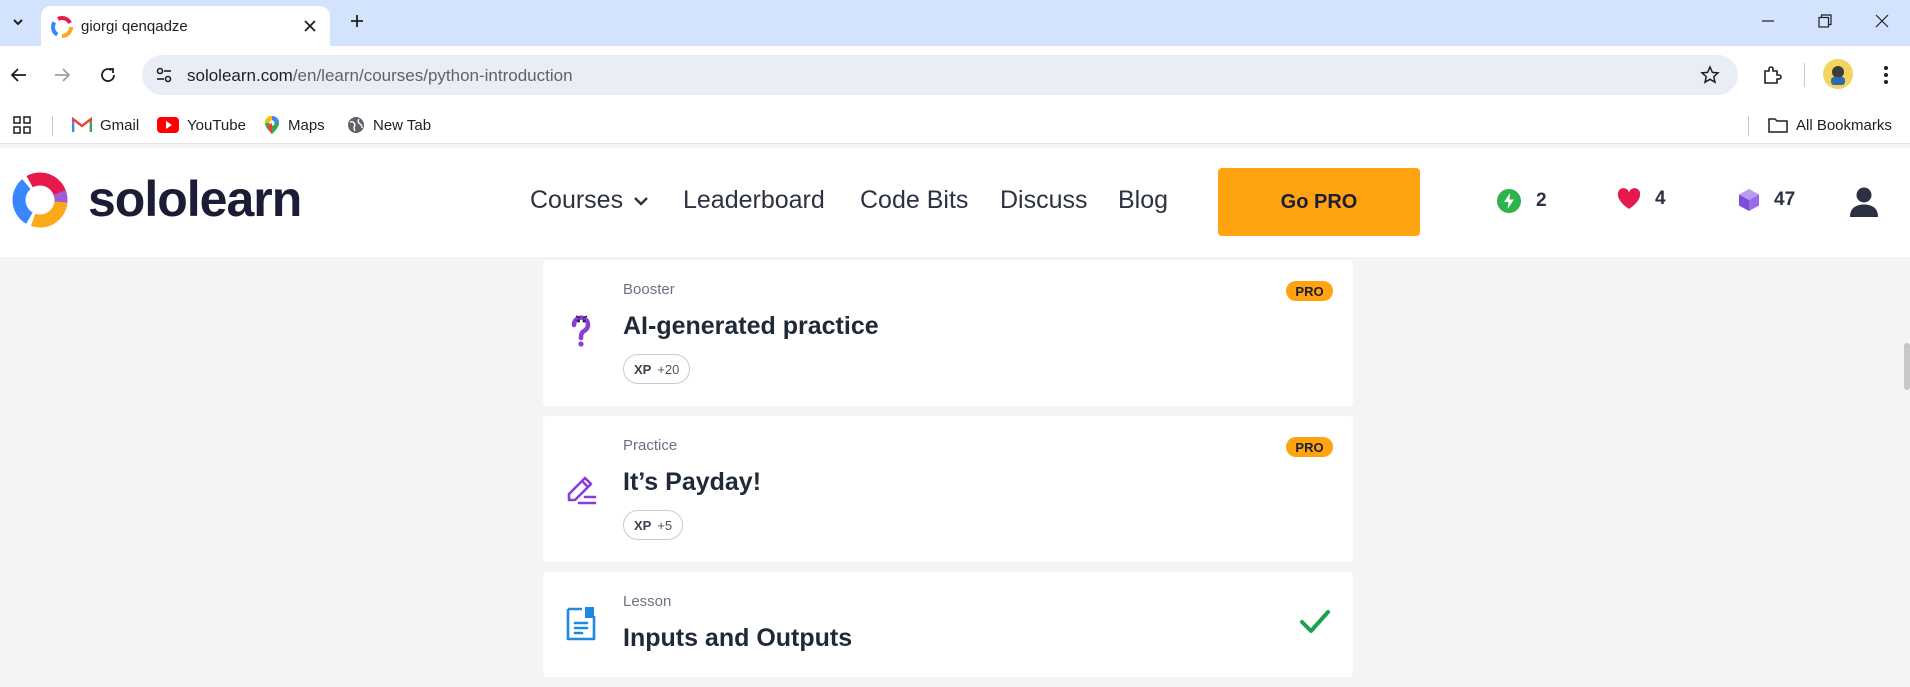  I want to click on gems-count: 47, so click(1785, 199).